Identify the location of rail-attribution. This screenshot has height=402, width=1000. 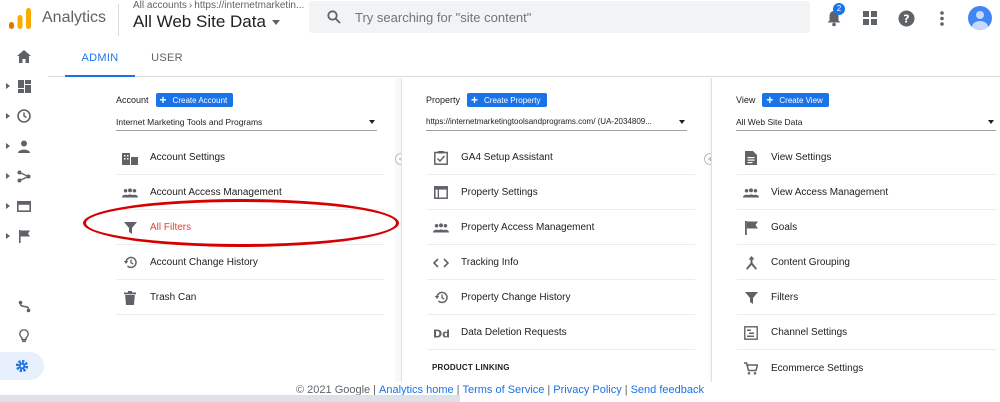
(24, 306).